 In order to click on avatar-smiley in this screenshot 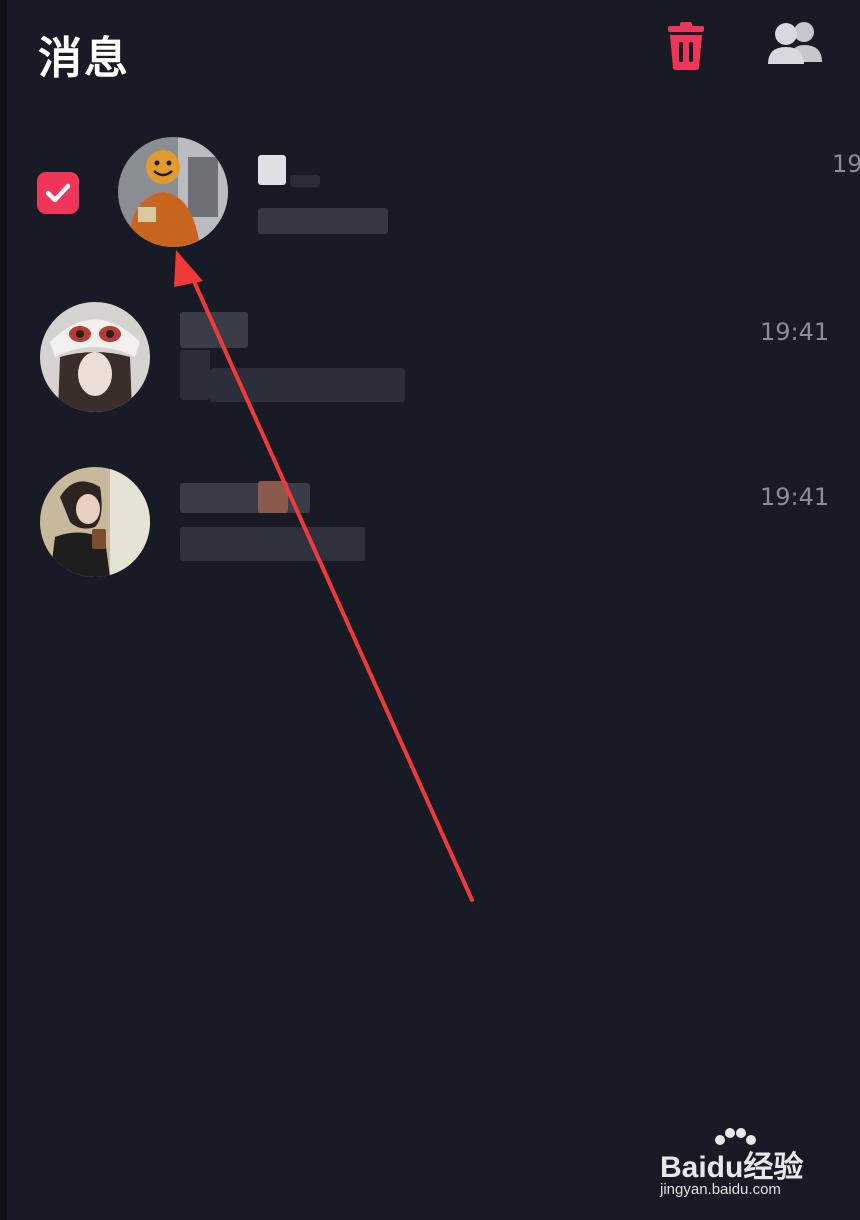, I will do `click(173, 192)`.